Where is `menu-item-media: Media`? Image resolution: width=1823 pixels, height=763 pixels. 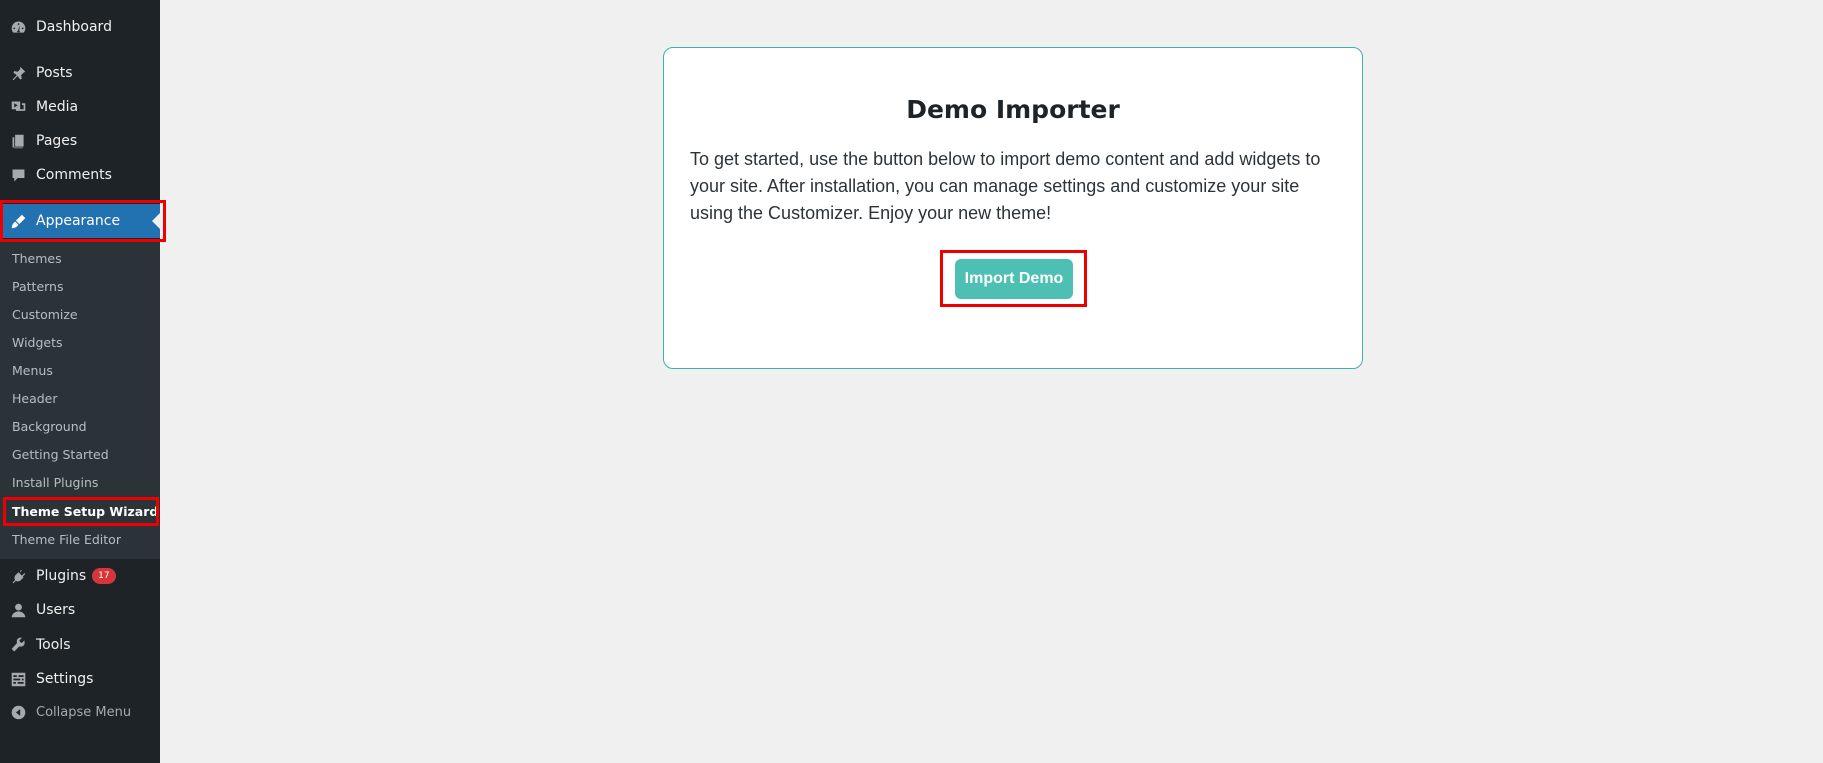
menu-item-media: Media is located at coordinates (80, 107).